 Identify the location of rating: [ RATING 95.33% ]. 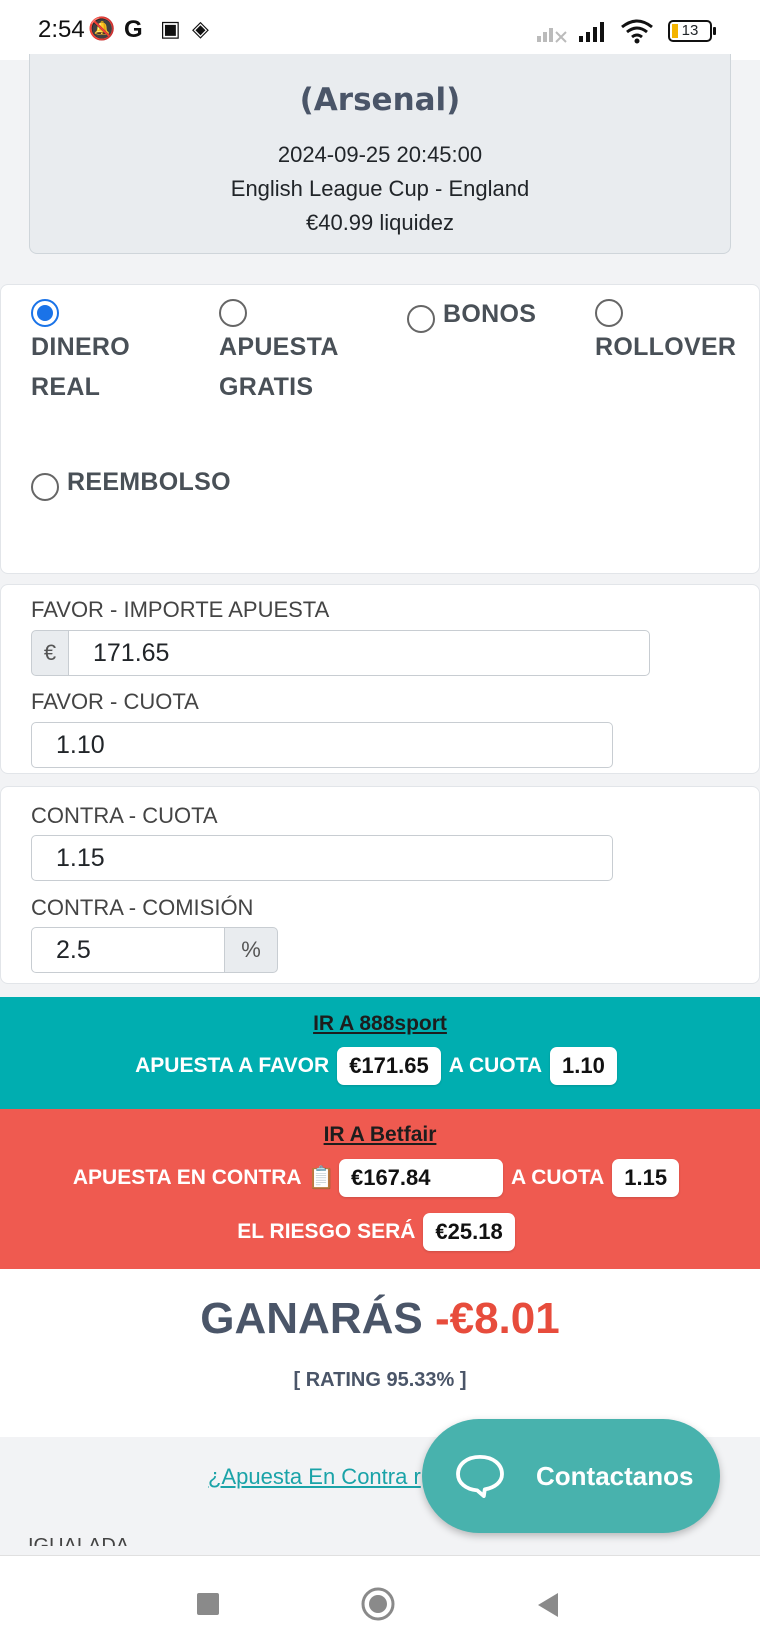
(380, 1380).